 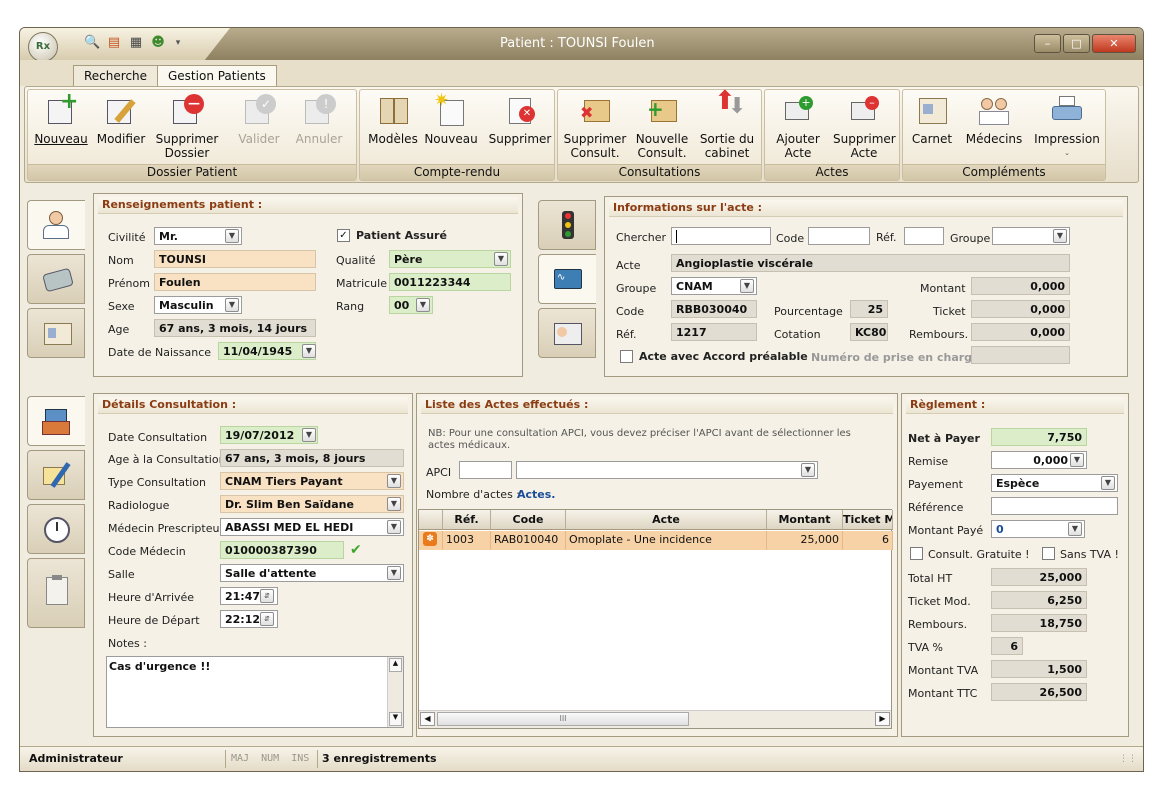 I want to click on chevron-left-icon: ◀, so click(x=427, y=719).